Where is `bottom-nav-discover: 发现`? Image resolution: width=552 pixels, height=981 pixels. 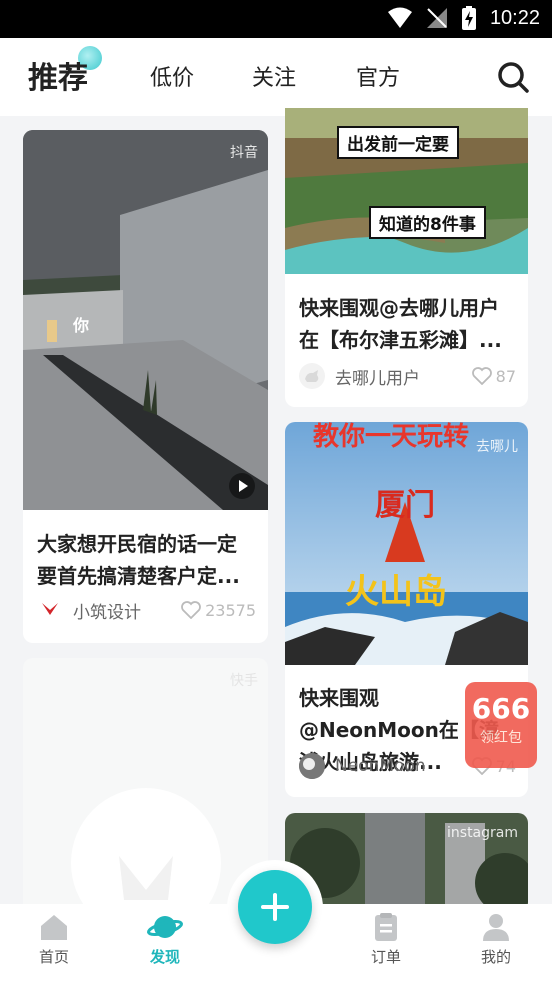 bottom-nav-discover: 发现 is located at coordinates (165, 939).